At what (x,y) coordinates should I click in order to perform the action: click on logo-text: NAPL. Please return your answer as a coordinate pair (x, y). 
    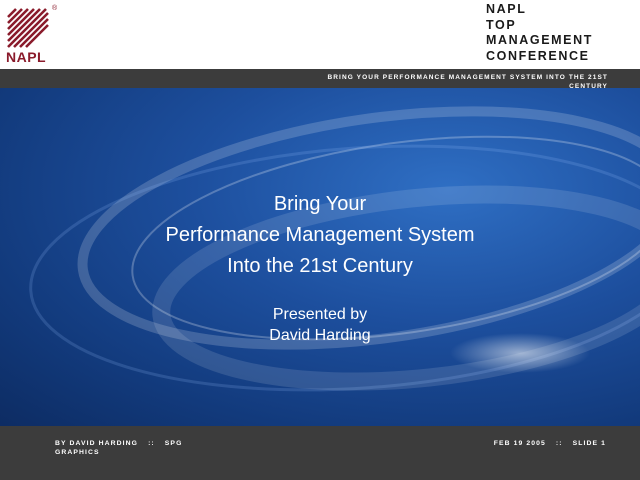
    Looking at the image, I should click on (26, 57).